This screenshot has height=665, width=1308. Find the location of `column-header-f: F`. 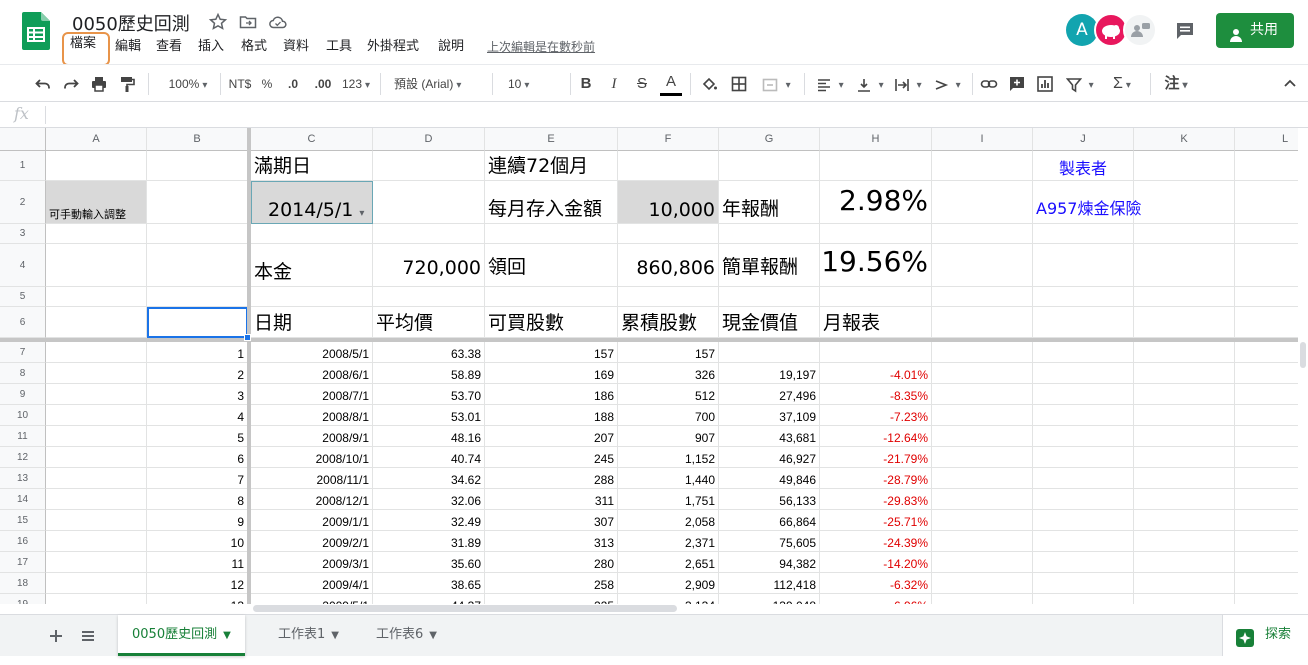

column-header-f: F is located at coordinates (668, 139).